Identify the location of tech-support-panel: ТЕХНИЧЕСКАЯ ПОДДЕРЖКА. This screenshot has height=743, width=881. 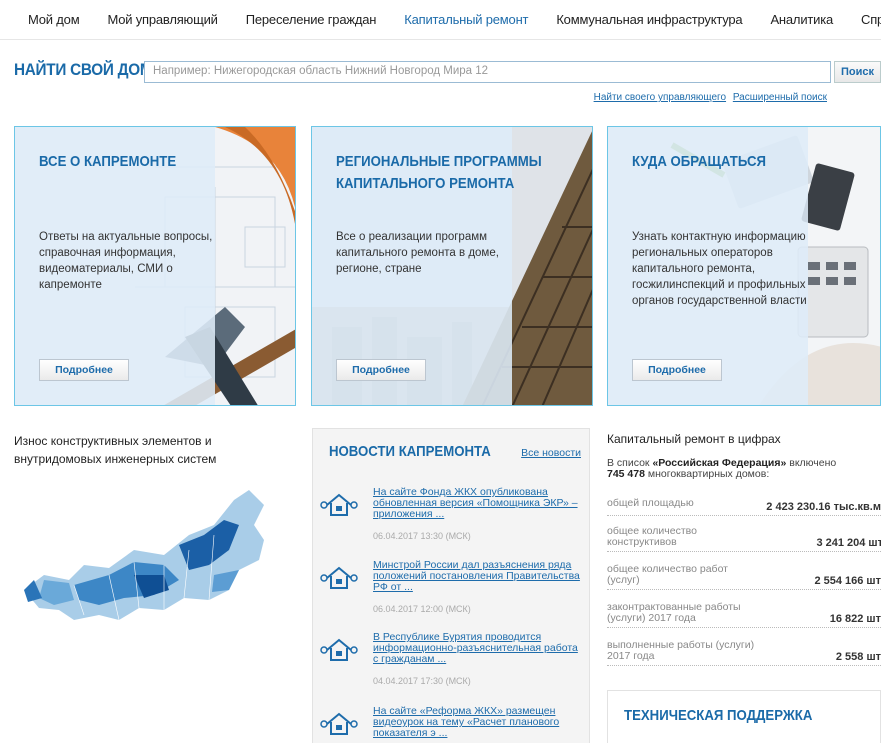
(744, 716).